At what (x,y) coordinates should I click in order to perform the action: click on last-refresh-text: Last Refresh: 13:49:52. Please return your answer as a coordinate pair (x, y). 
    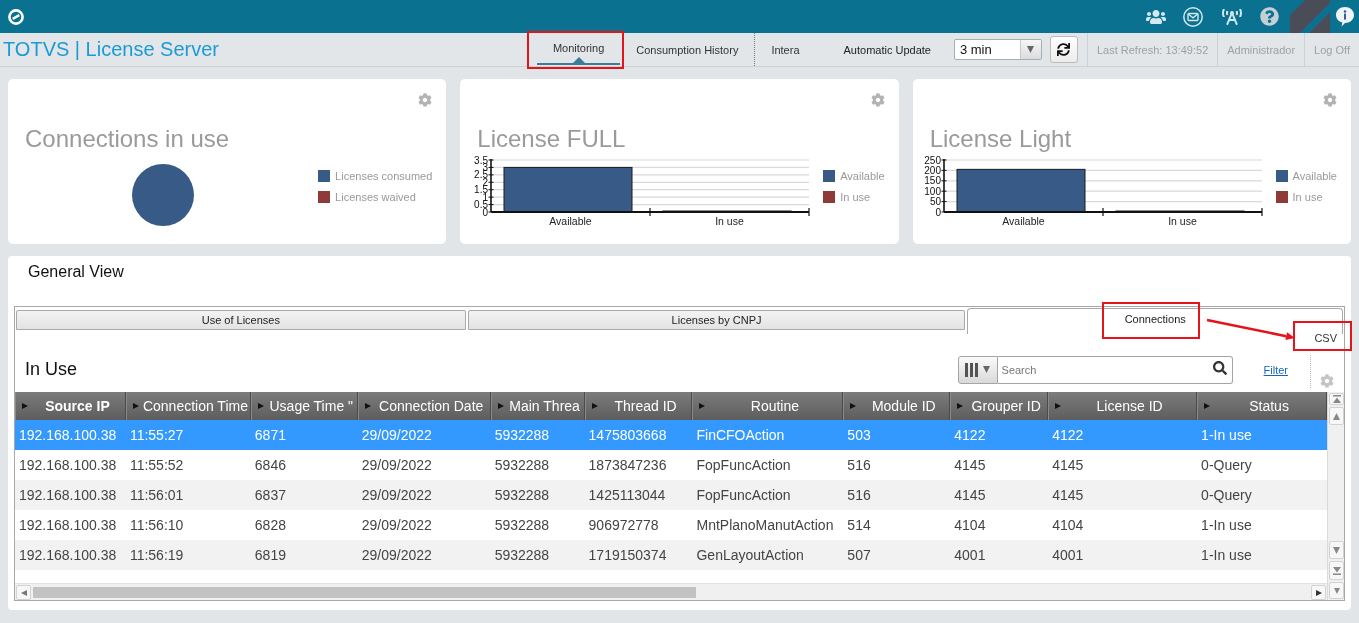
    Looking at the image, I should click on (1152, 49).